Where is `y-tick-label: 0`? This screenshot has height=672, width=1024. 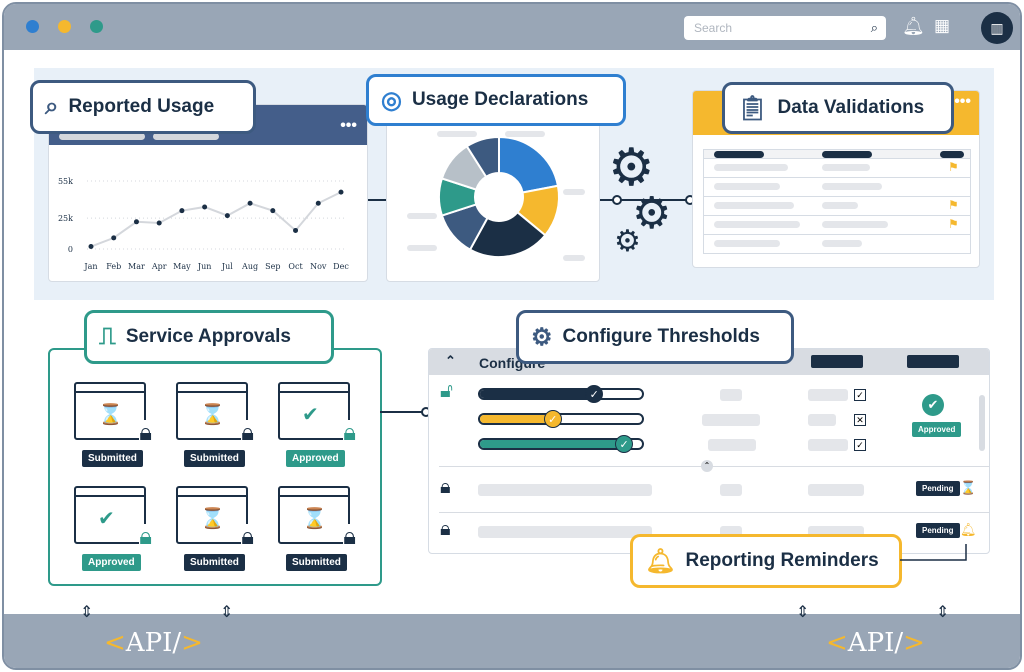 y-tick-label: 0 is located at coordinates (70, 249).